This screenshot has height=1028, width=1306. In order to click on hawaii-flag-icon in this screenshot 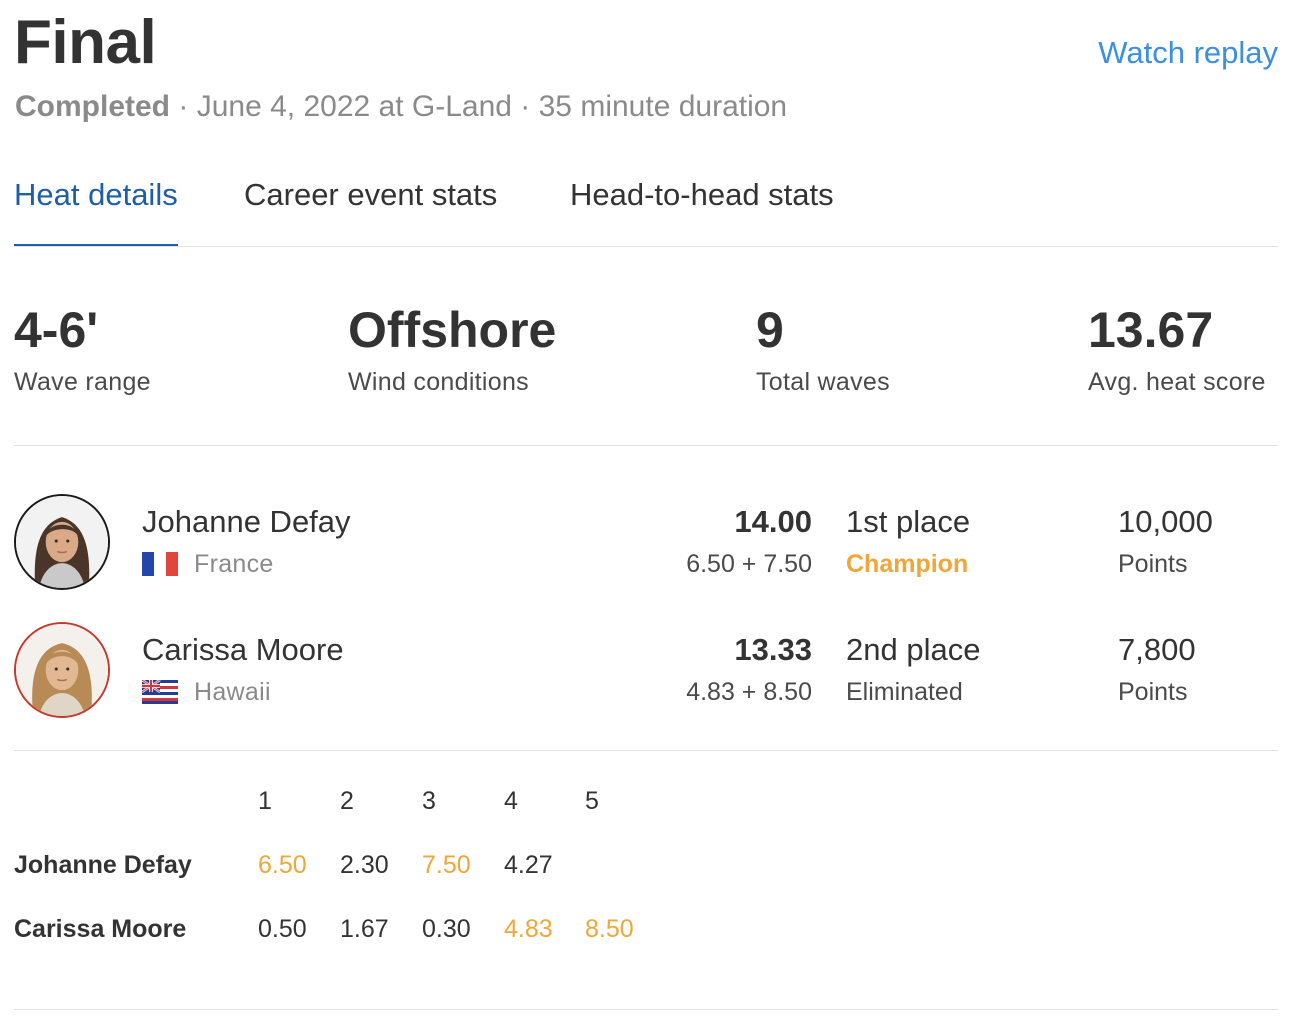, I will do `click(160, 692)`.